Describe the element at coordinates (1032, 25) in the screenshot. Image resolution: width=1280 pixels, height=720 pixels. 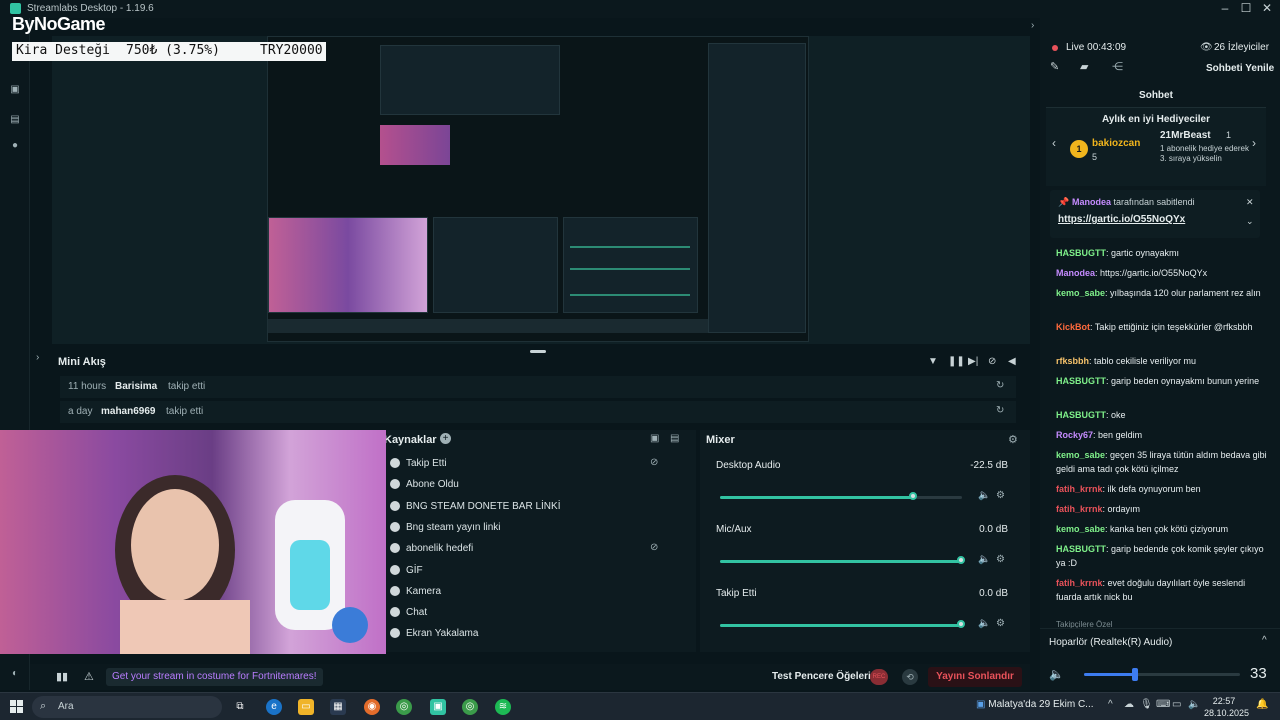
I see `collapse-chat-icon: ›` at that location.